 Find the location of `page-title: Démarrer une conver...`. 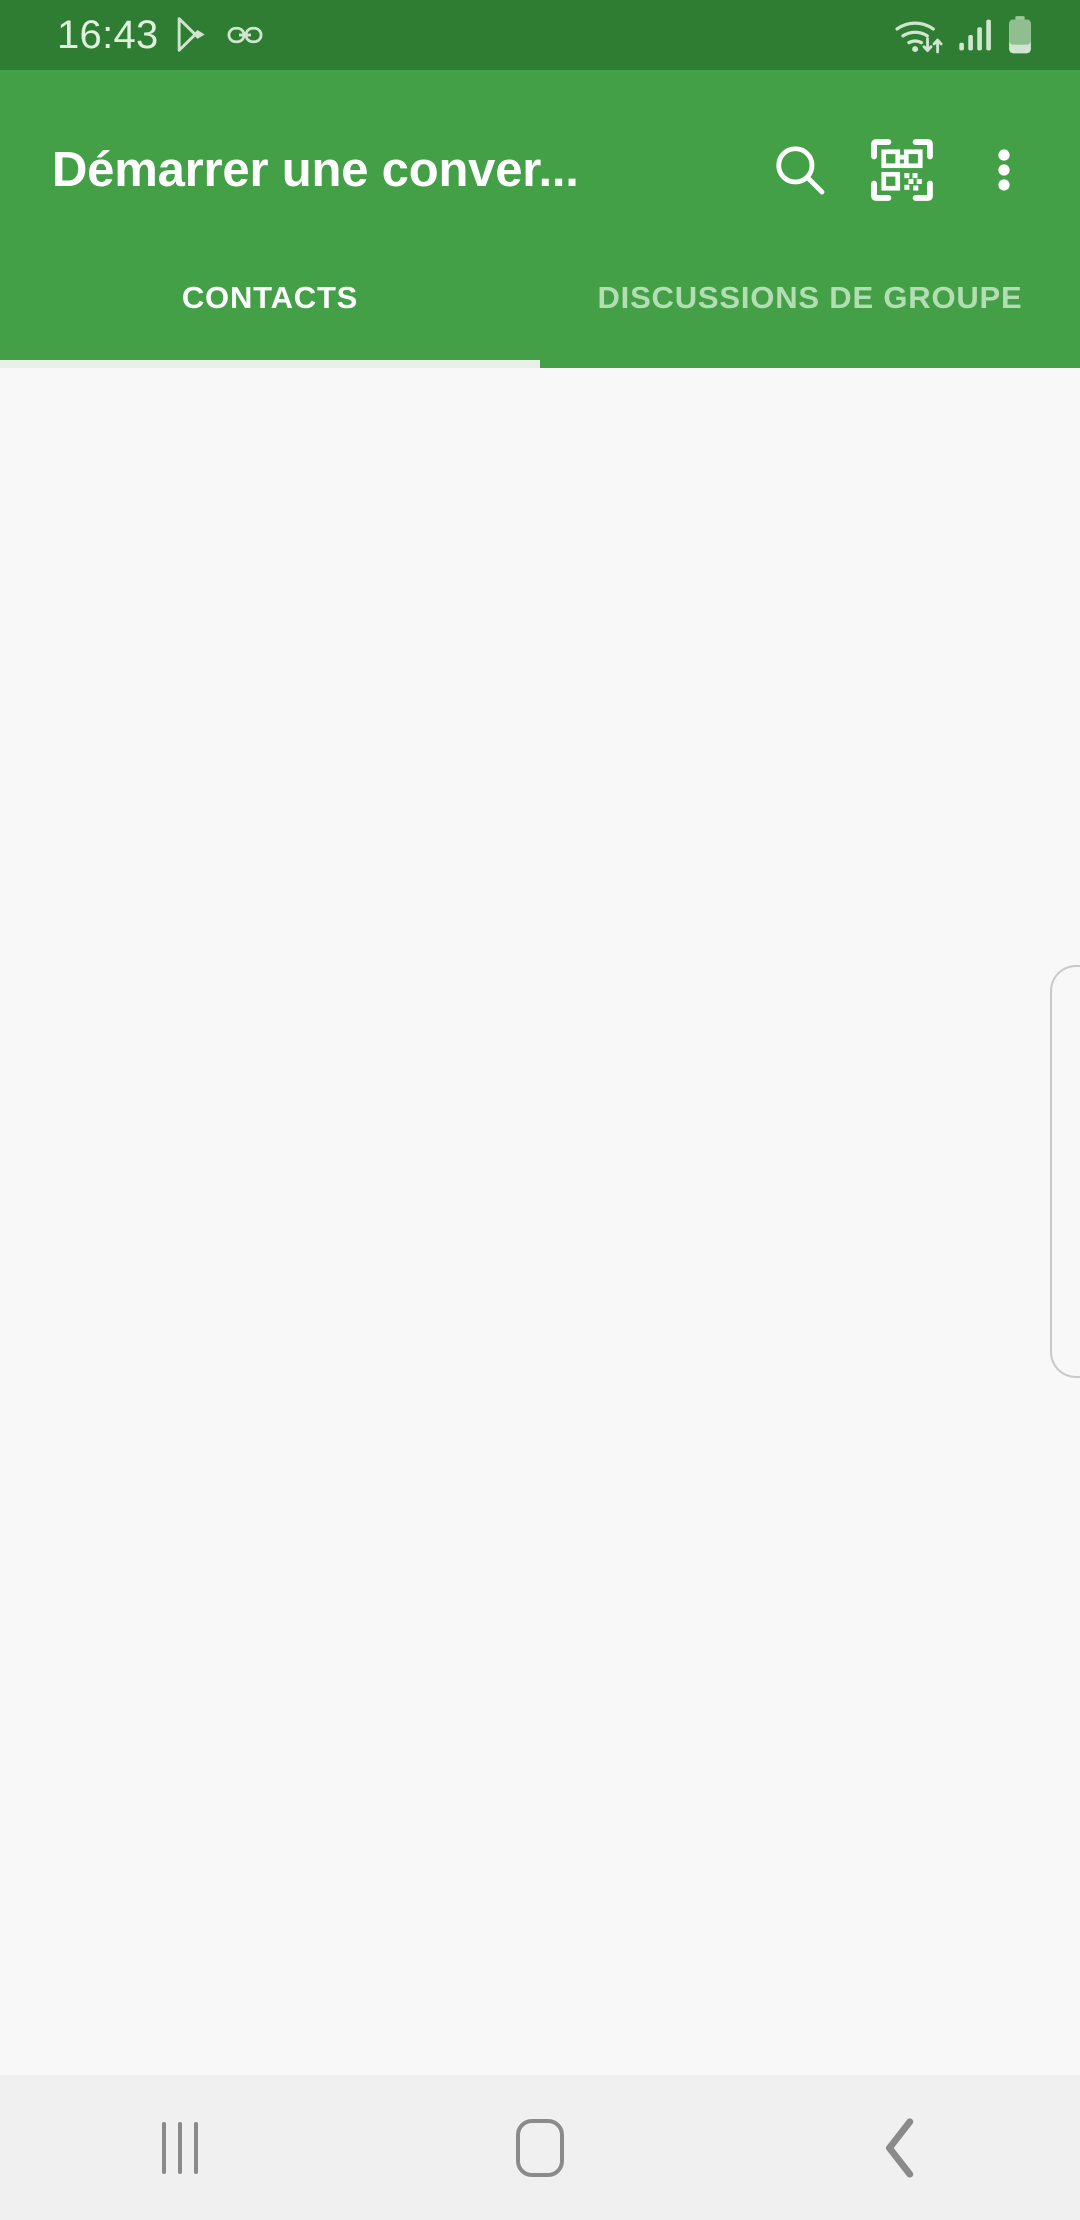

page-title: Démarrer une conver... is located at coordinates (315, 170).